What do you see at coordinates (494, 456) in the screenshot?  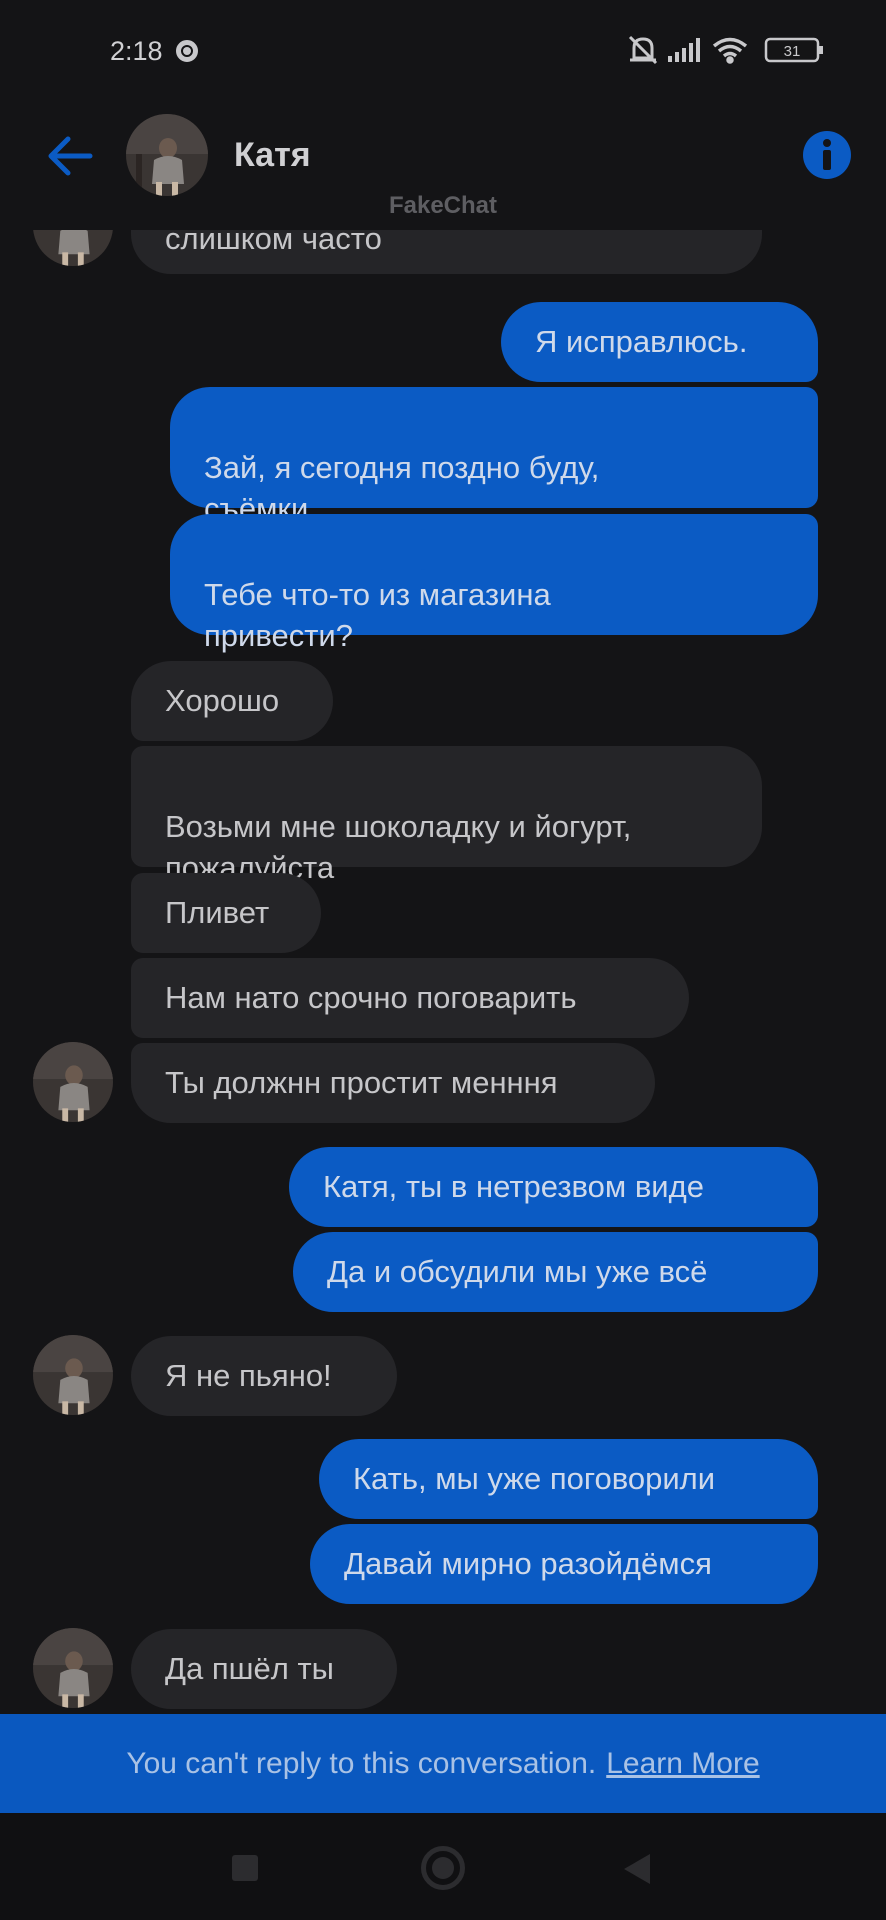 I see `message-bubble-outgoing: Зай, я сегодня поздно буду, съёмки` at bounding box center [494, 456].